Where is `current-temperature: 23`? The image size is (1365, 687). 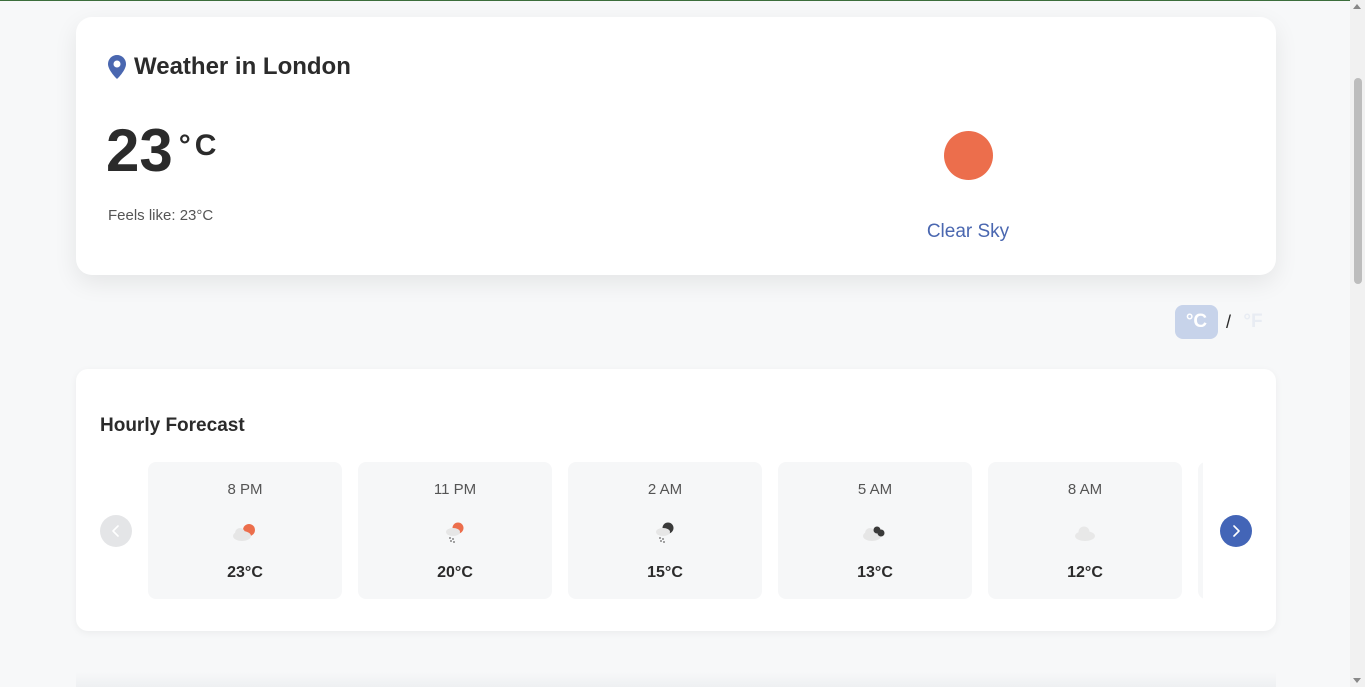 current-temperature: 23 is located at coordinates (139, 150).